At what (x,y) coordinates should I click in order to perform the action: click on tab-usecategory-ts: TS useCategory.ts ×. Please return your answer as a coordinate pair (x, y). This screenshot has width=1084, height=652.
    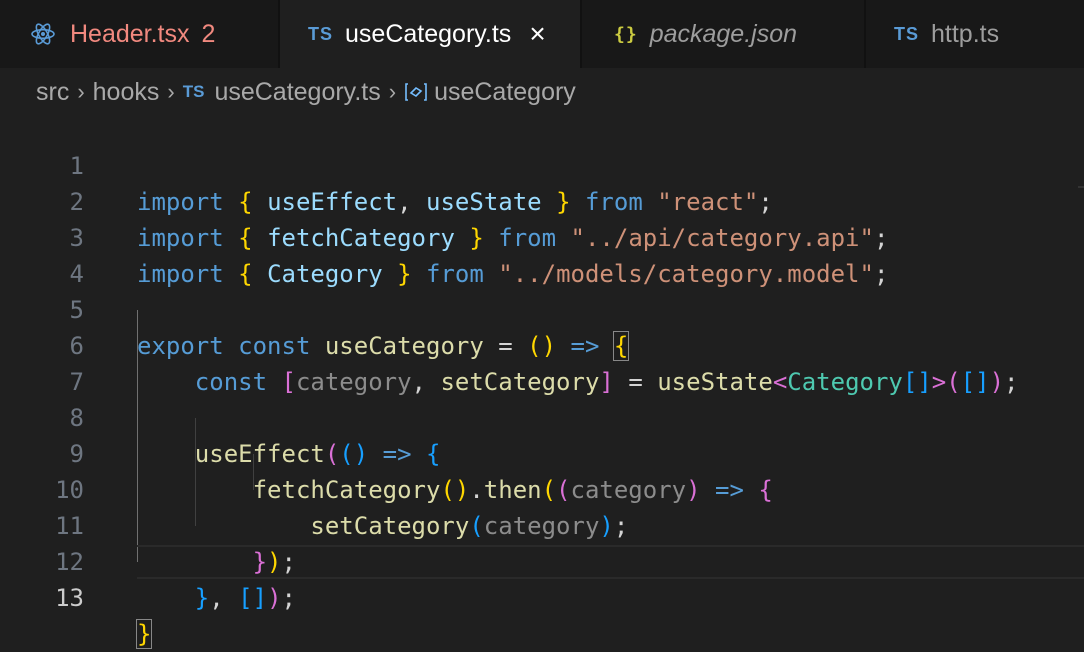
    Looking at the image, I should click on (431, 34).